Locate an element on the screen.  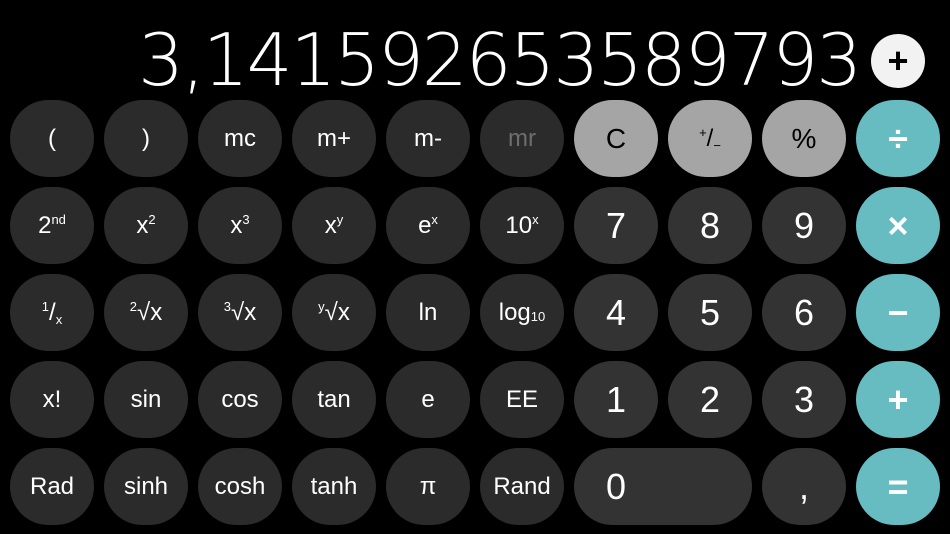
sin-button: sin is located at coordinates (146, 399).